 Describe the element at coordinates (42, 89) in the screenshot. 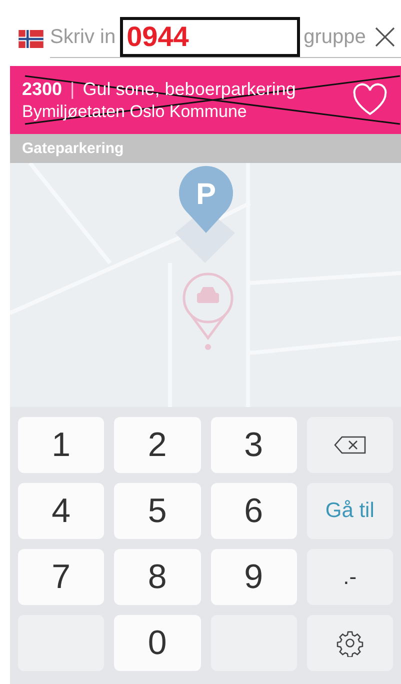

I see `zone-code: 2300` at that location.